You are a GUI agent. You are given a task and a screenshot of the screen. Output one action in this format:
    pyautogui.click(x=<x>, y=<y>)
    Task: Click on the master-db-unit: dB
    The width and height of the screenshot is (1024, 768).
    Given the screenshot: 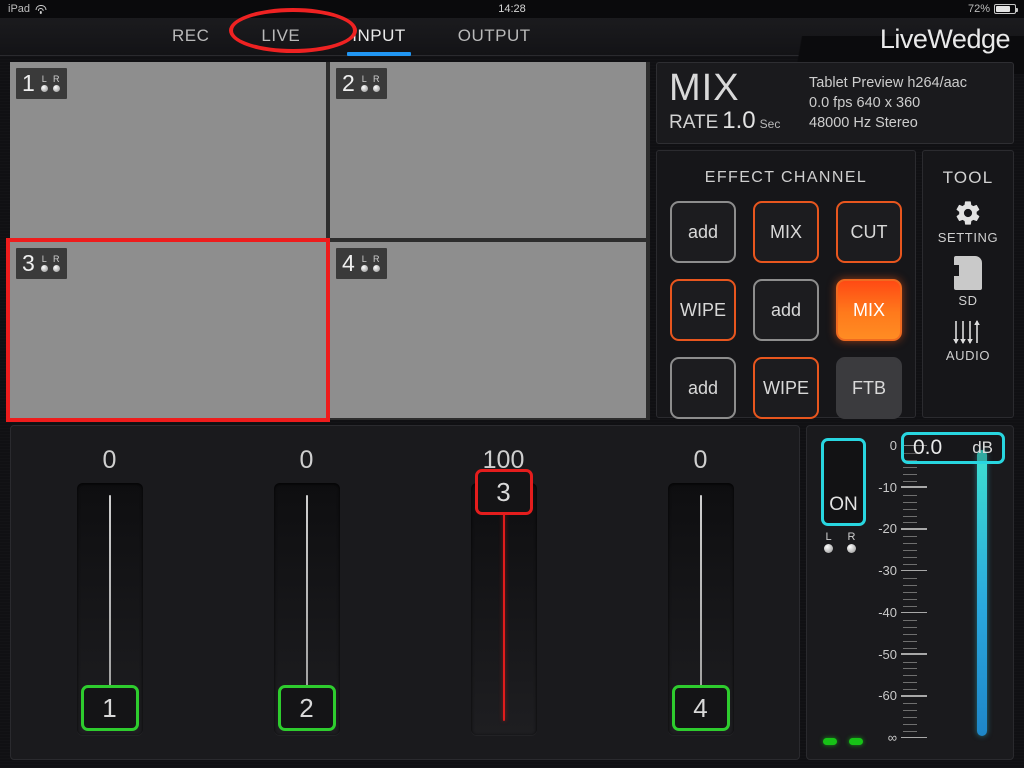 What is the action you would take?
    pyautogui.click(x=982, y=447)
    